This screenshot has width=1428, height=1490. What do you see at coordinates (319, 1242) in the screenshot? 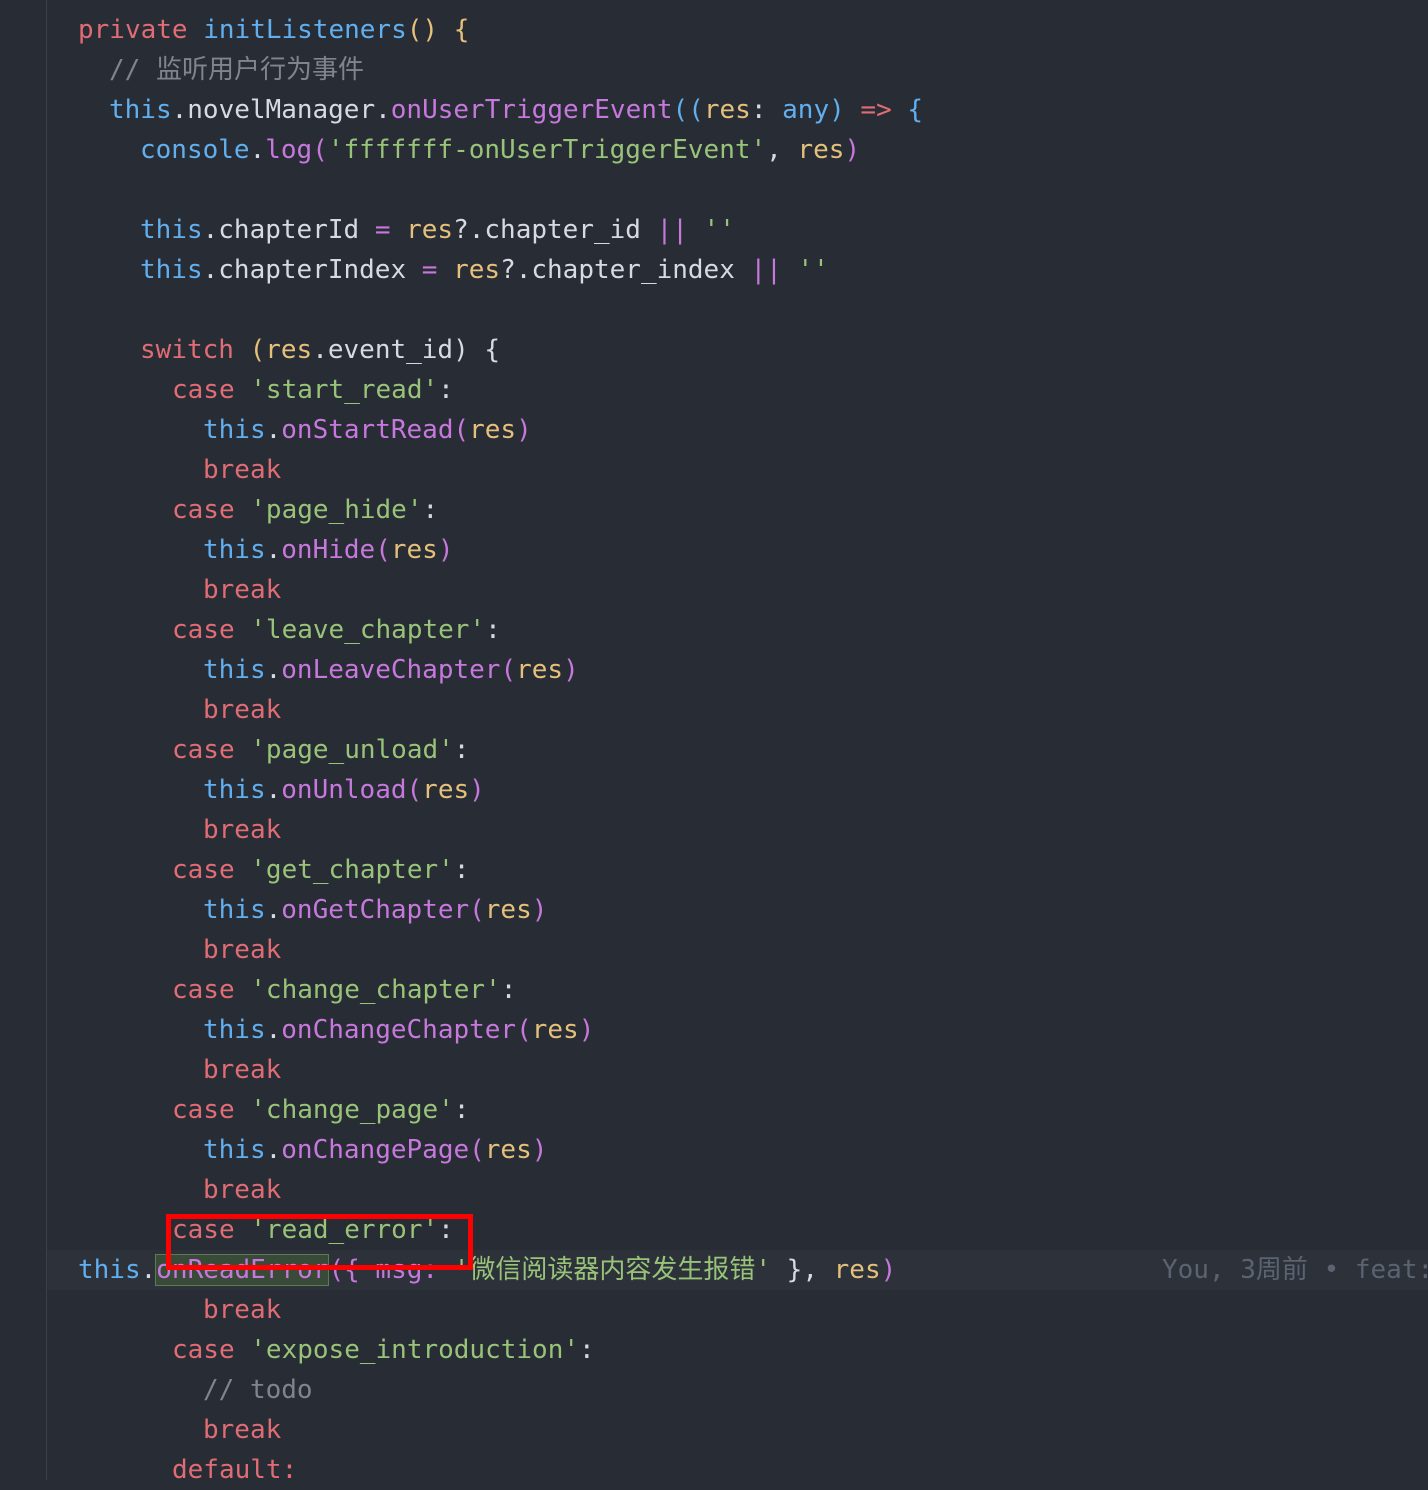
I see `red-highlight-box` at bounding box center [319, 1242].